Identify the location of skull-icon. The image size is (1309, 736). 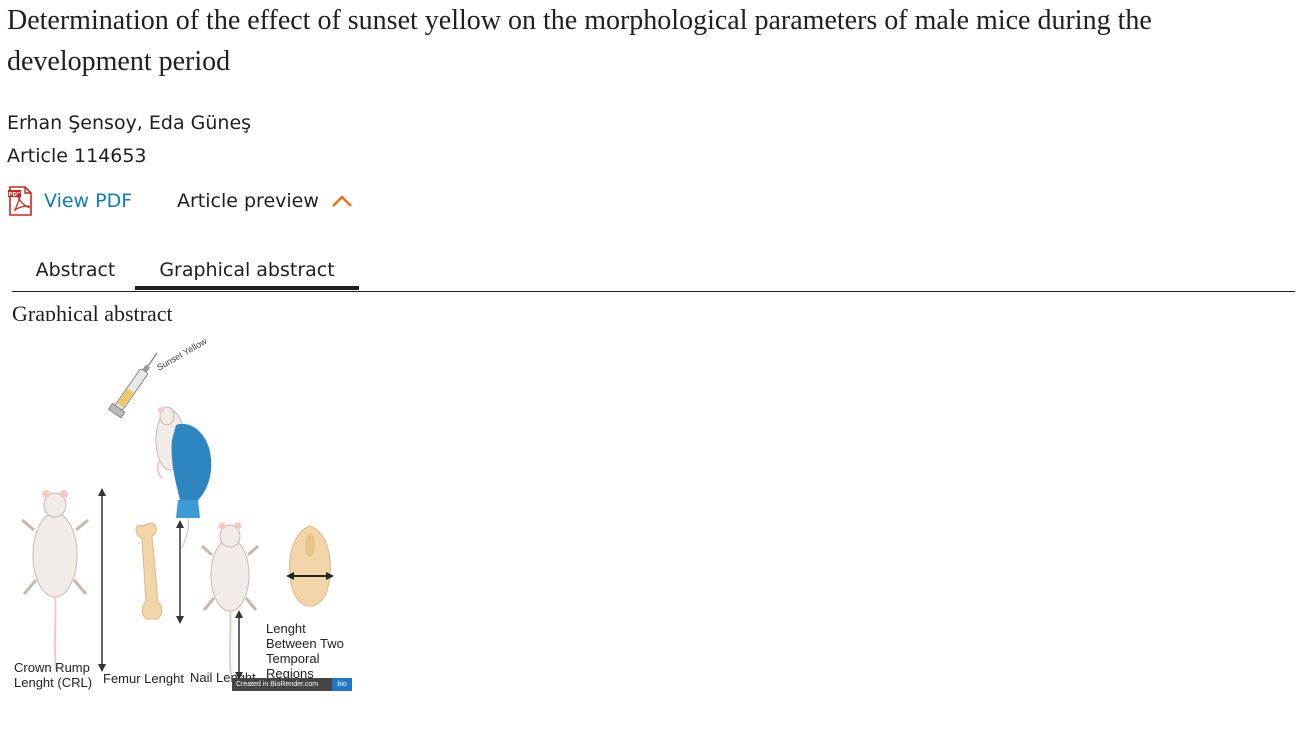
(310, 566).